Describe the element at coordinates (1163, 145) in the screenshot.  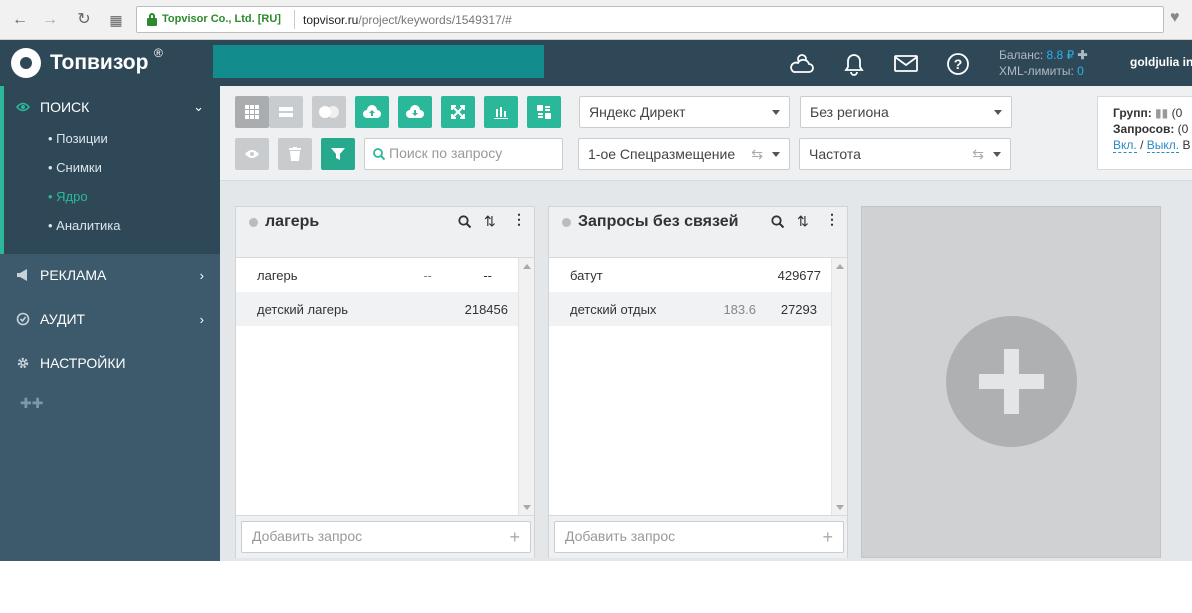
I see `disable-link: Выкл.` at that location.